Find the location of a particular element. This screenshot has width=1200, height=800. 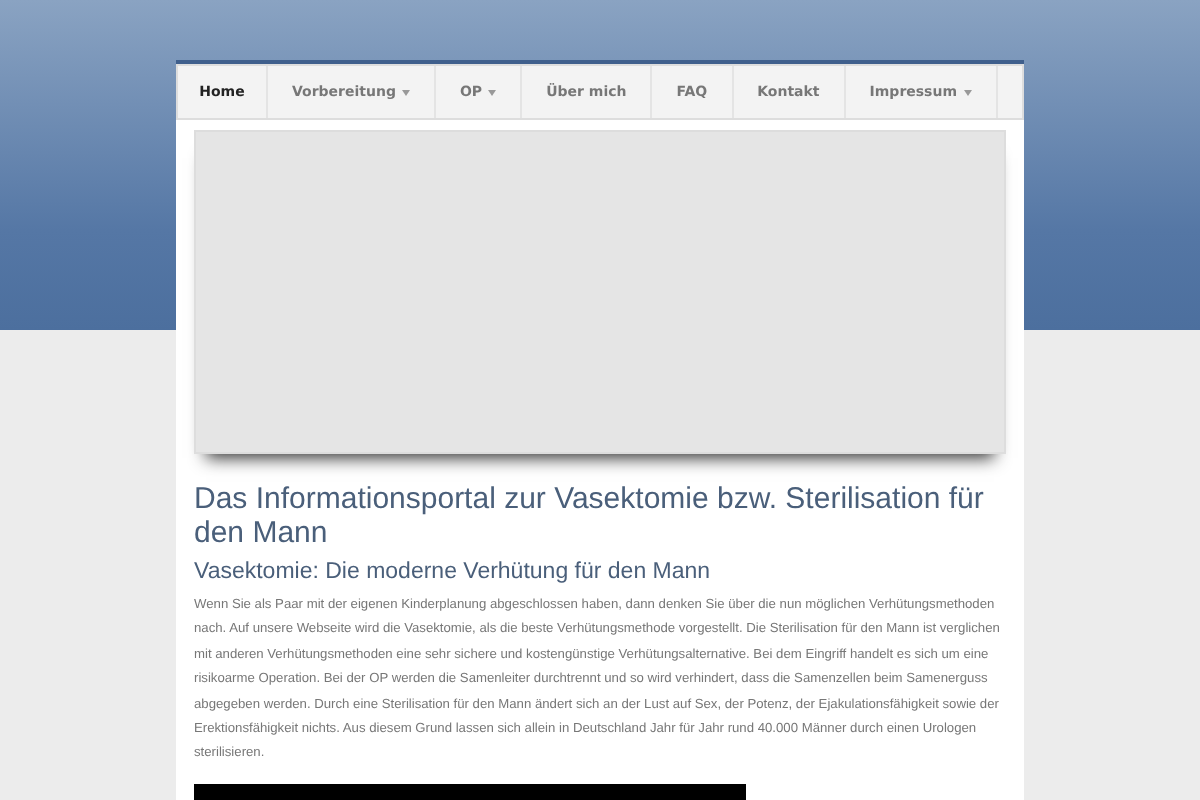

page-subtitle: Vasektomie: Die moderne Verhütung für den Mann is located at coordinates (453, 572).